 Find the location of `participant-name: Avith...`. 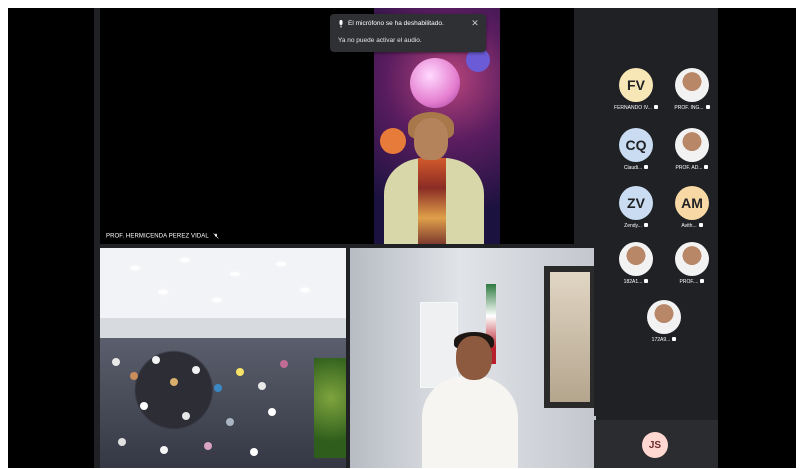

participant-name: Avith... is located at coordinates (692, 226).